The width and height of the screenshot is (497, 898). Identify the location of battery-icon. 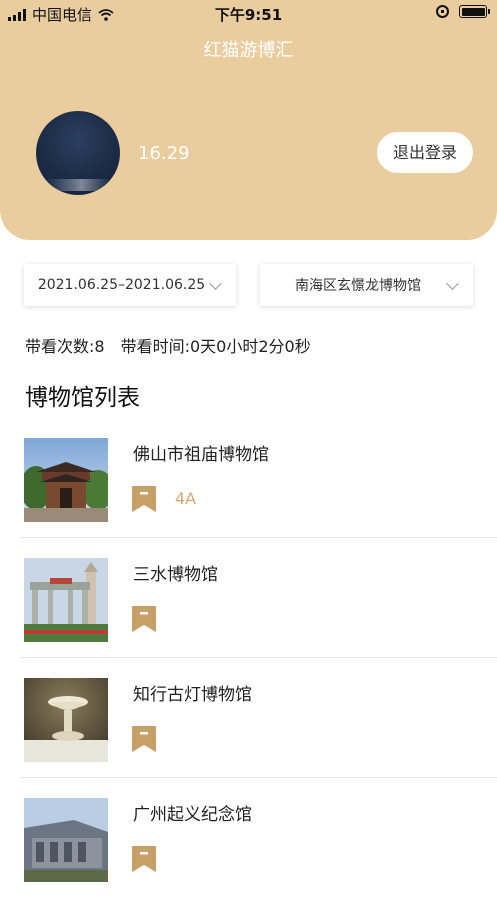
(474, 11).